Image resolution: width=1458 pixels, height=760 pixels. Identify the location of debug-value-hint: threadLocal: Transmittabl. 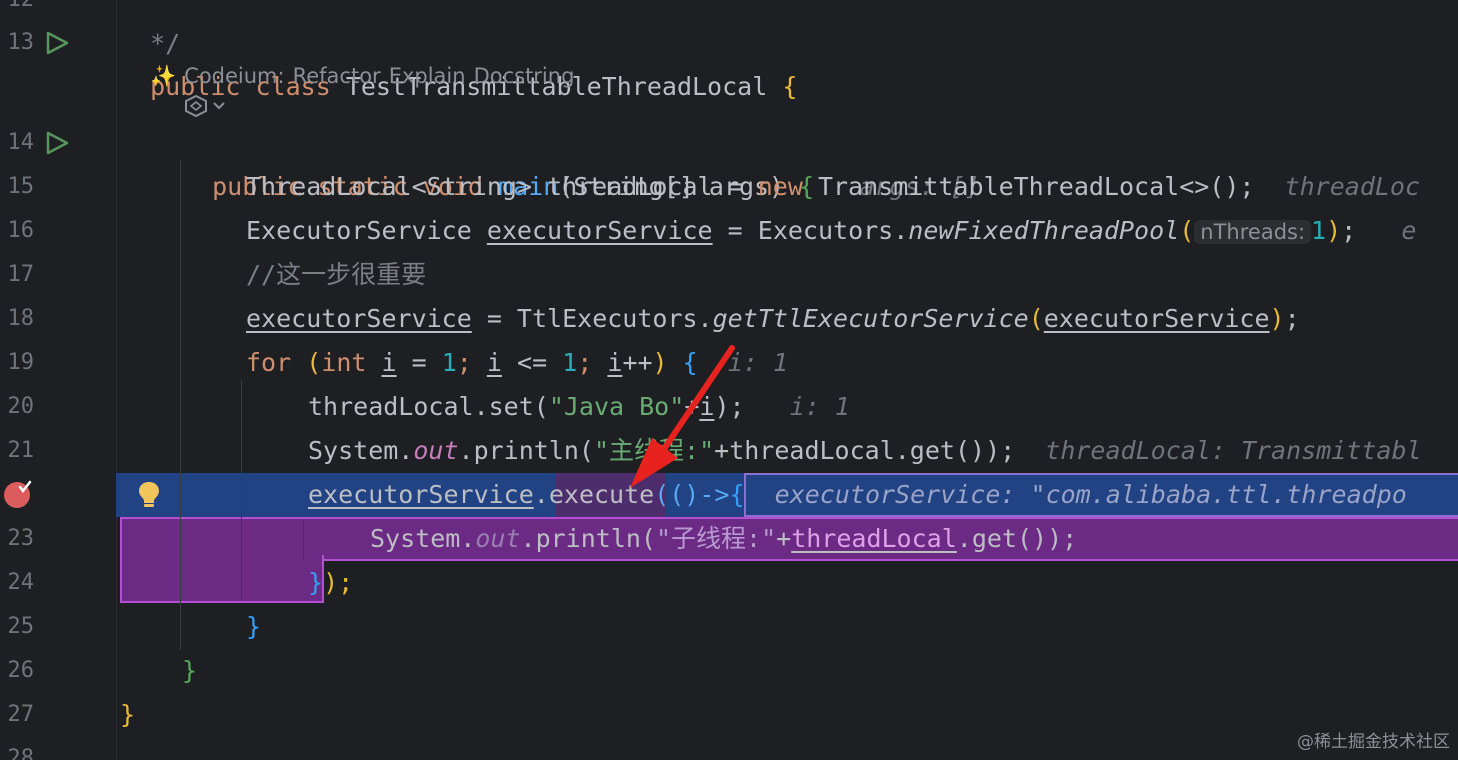
(1233, 450).